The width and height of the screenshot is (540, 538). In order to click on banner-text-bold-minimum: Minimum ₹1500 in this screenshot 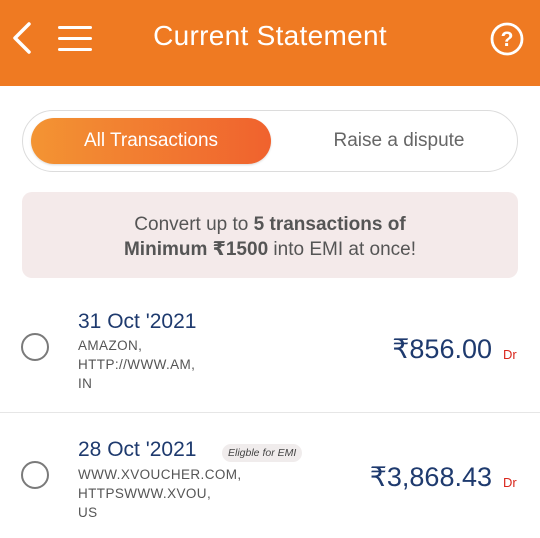, I will do `click(196, 249)`.